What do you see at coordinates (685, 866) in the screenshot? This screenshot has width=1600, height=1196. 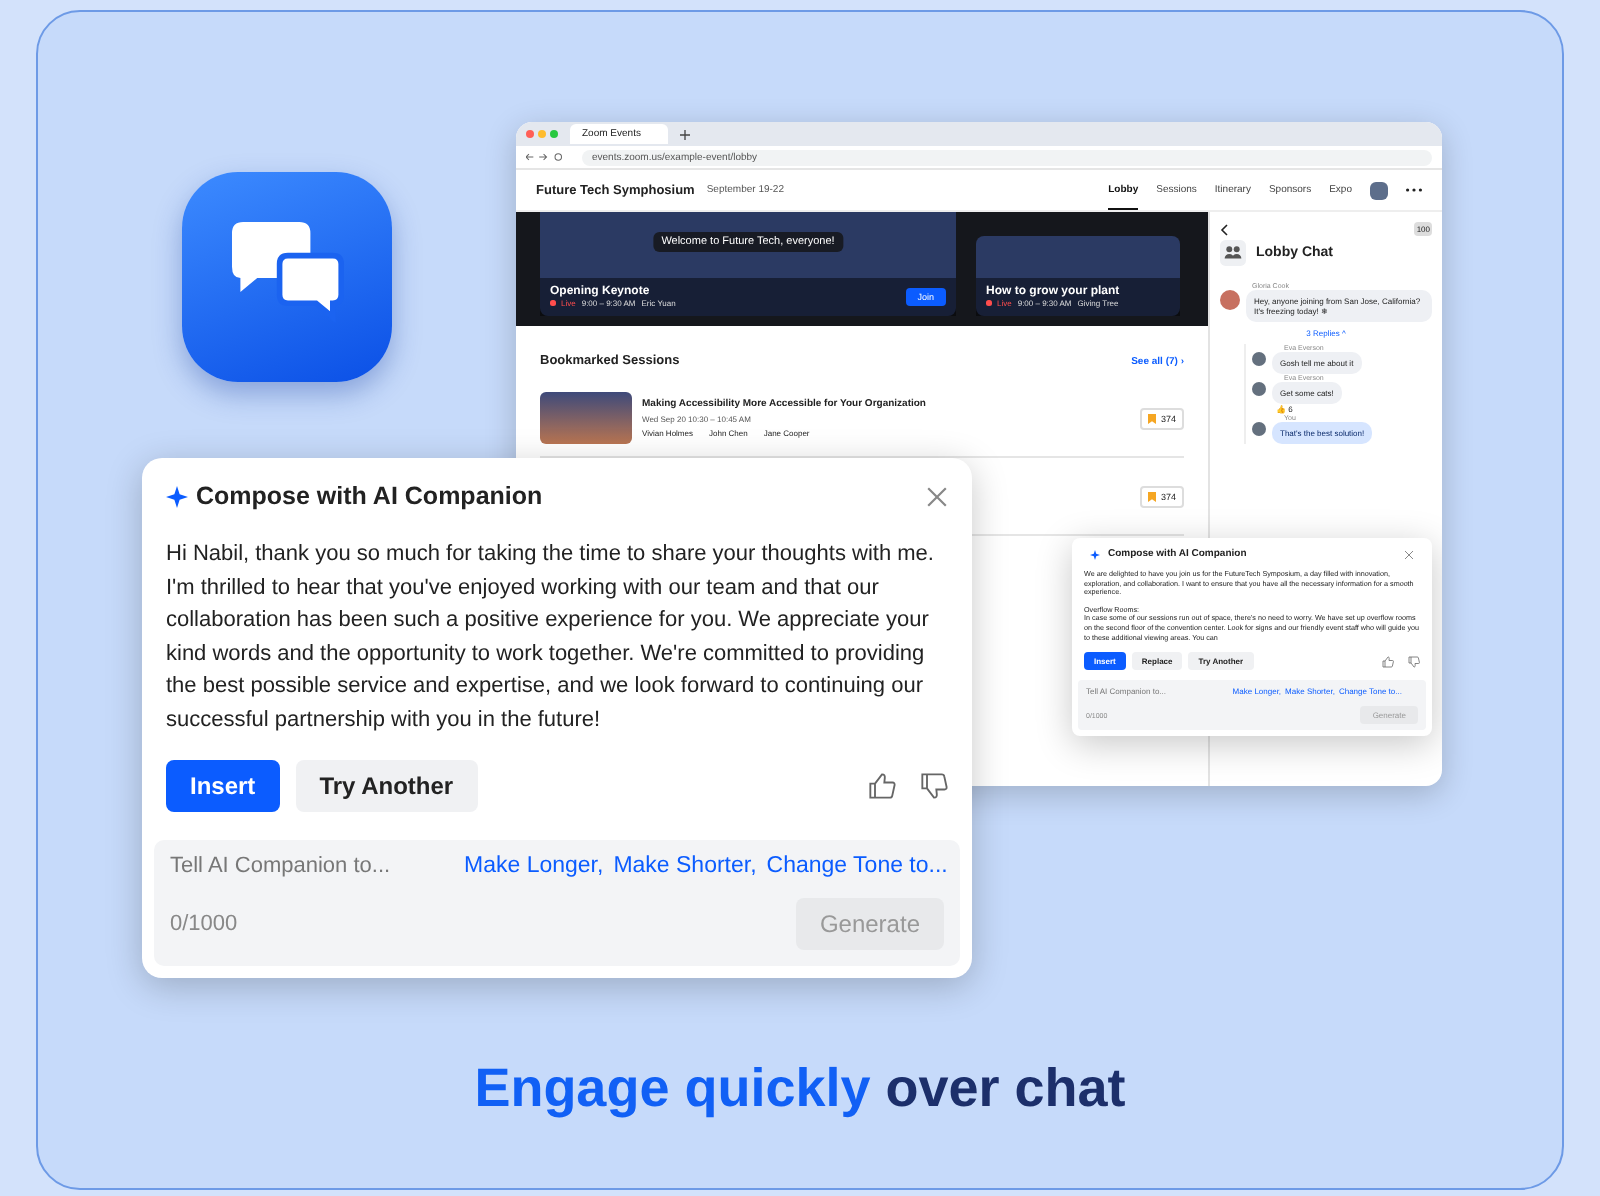 I see `suggestion-link: Make Shorter,` at bounding box center [685, 866].